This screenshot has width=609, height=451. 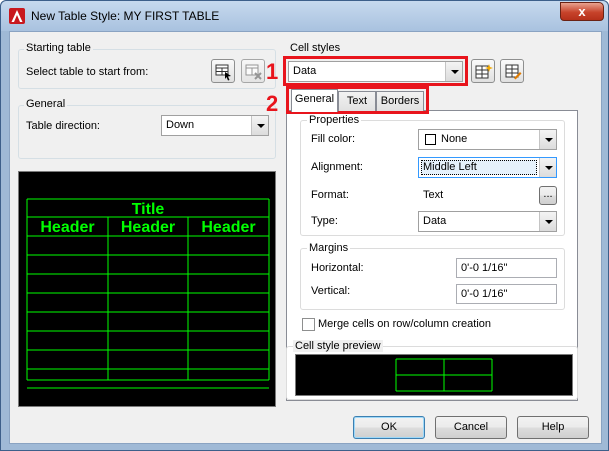 What do you see at coordinates (180, 125) in the screenshot?
I see `table-direction-value: Down` at bounding box center [180, 125].